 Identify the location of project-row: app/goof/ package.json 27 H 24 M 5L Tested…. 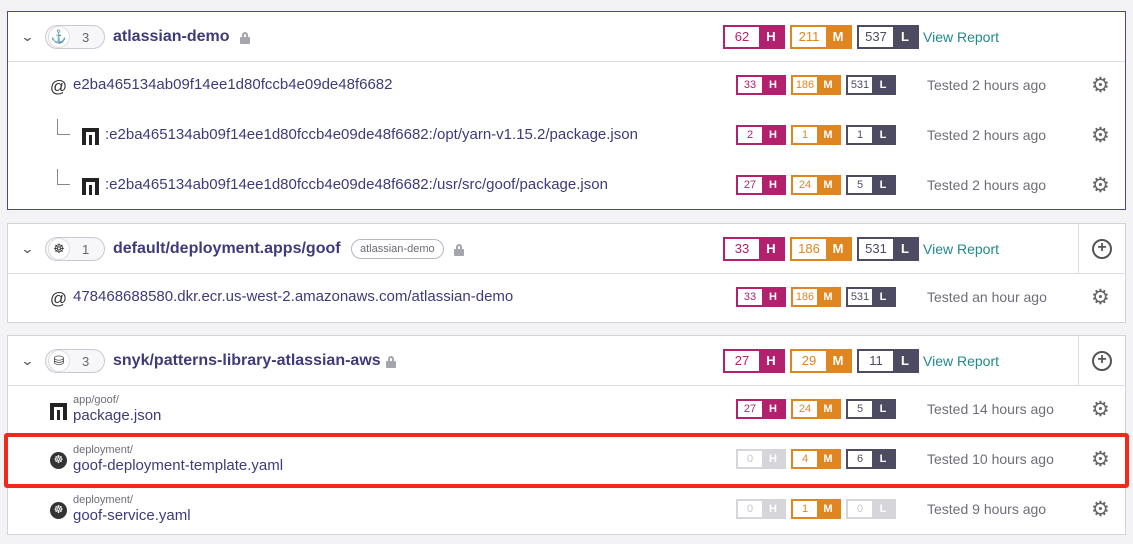
(566, 410).